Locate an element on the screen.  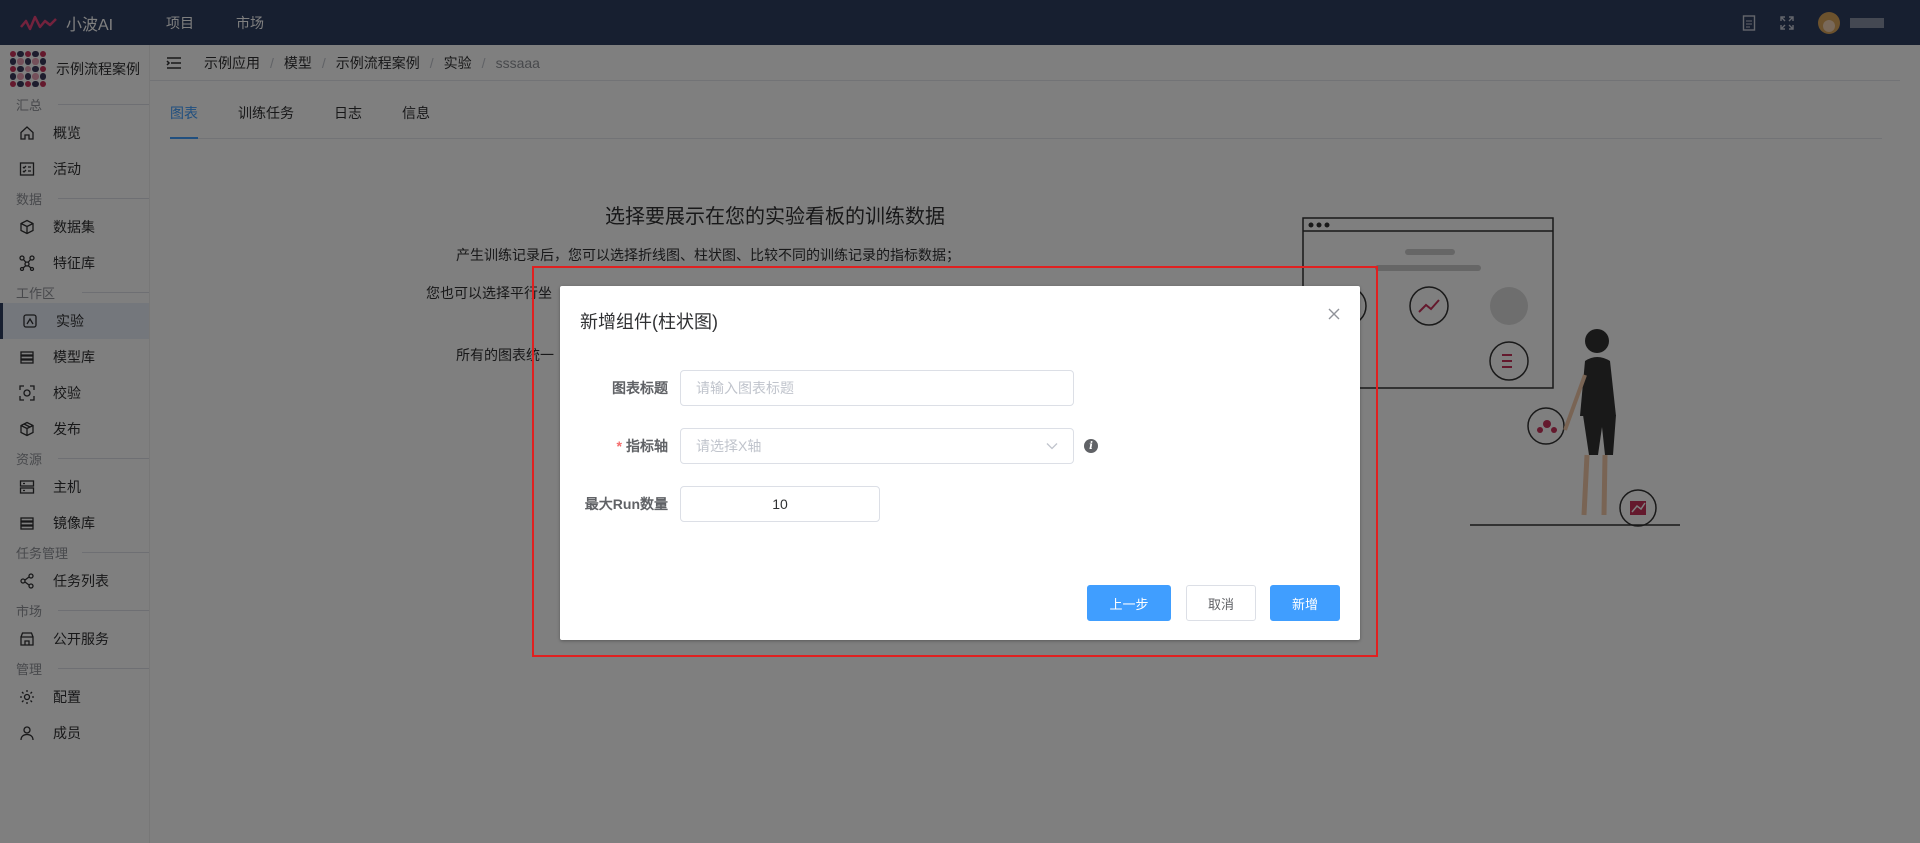
axis-row: * 指标轴 请选择X轴 i is located at coordinates (829, 446).